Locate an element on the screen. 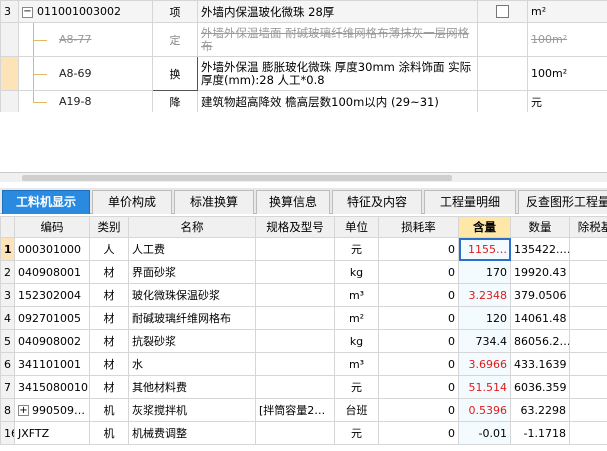 This screenshot has height=451, width=607. table-row: 16JXFTZ机机械费调整 元0-0.01-1.1718 is located at coordinates (303, 433).